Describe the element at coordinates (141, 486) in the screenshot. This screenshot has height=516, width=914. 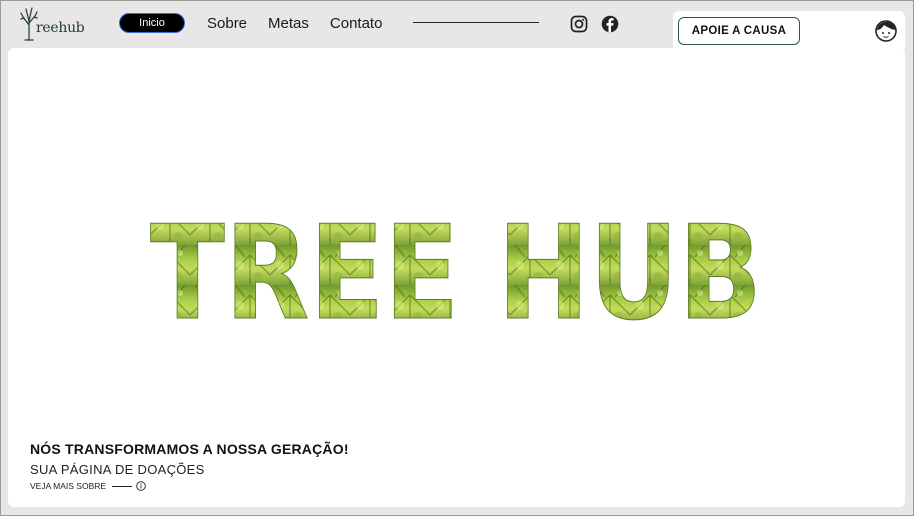
I see `info-icon` at that location.